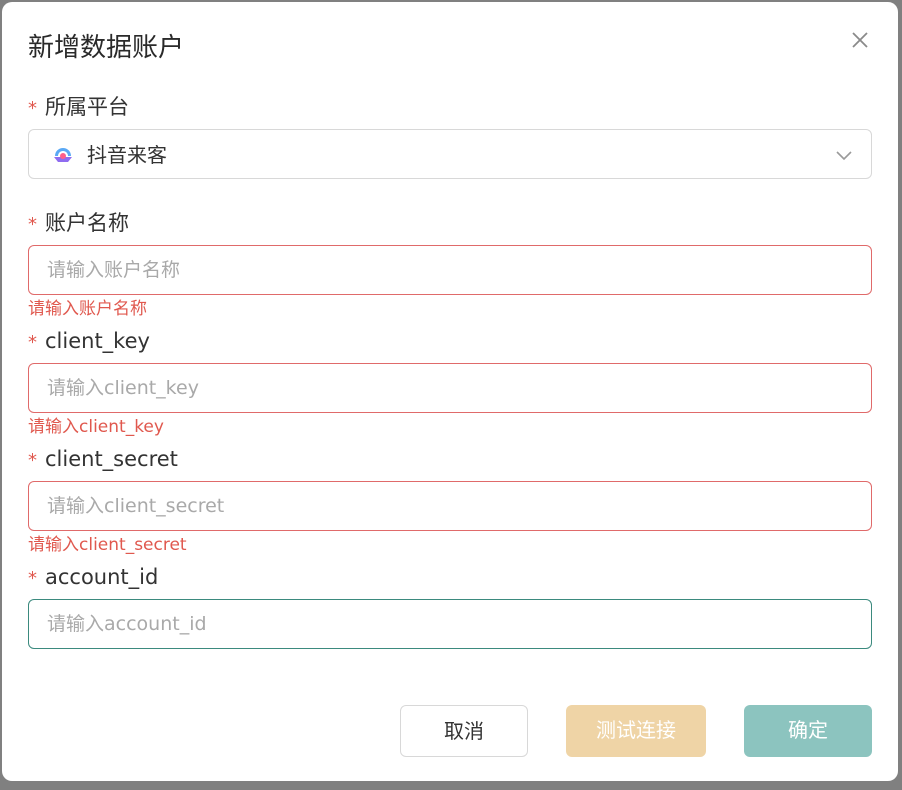 This screenshot has height=790, width=902. What do you see at coordinates (78, 223) in the screenshot?
I see `account-name-label: * 账户名称` at bounding box center [78, 223].